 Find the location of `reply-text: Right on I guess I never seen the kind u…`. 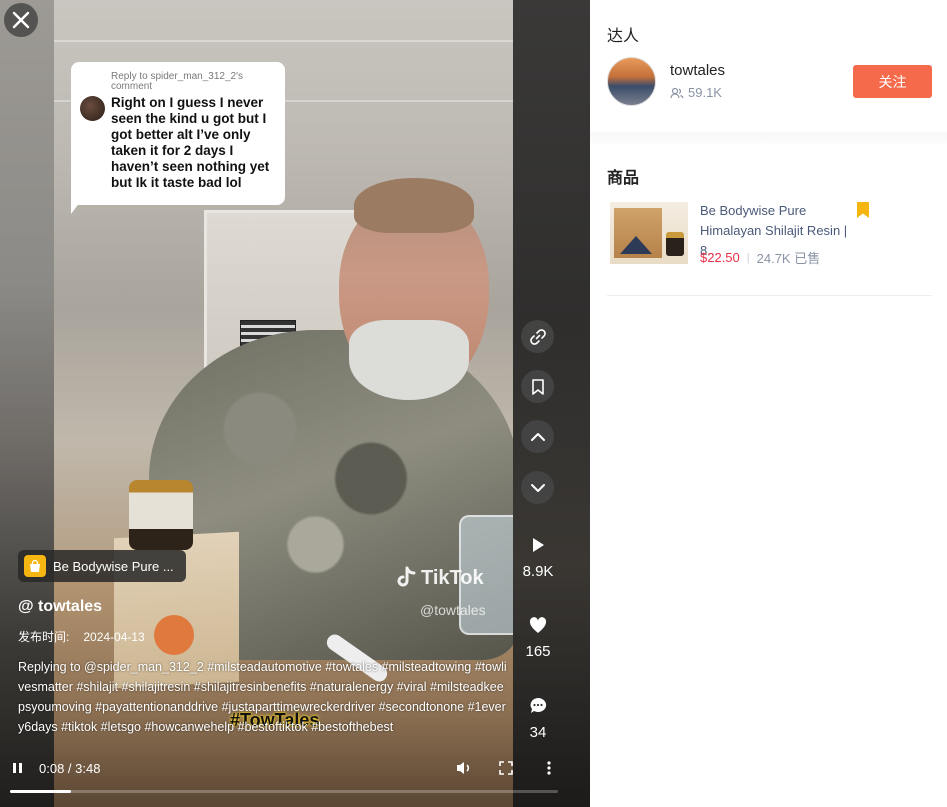

reply-text: Right on I guess I never seen the kind u… is located at coordinates (190, 142).